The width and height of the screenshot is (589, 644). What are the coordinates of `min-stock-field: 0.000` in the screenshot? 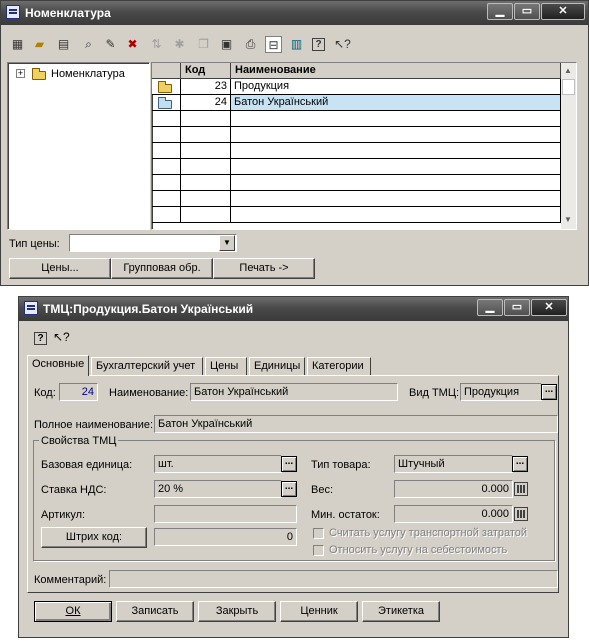 It's located at (453, 514).